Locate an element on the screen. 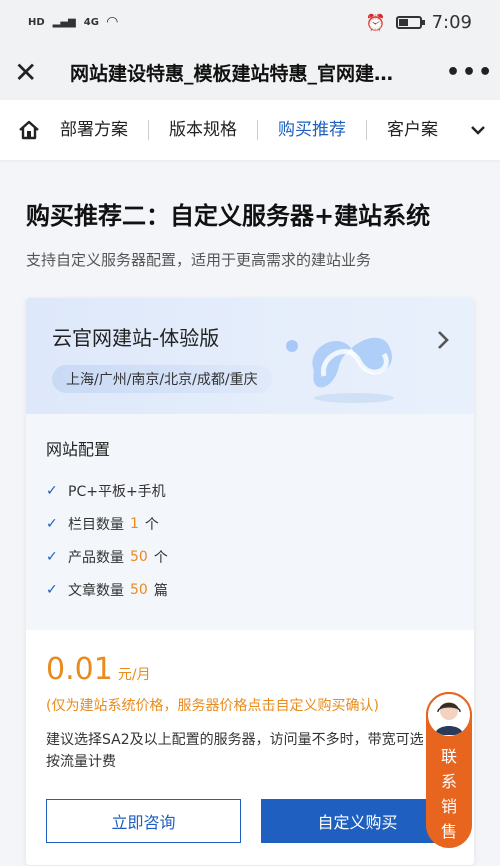  wifi-icon: ◠ is located at coordinates (112, 22).